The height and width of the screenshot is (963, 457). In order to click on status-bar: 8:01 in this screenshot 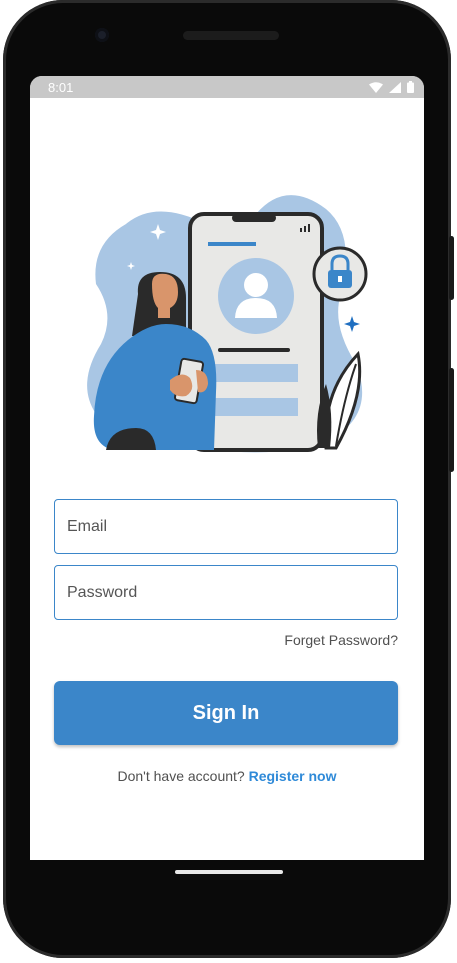, I will do `click(227, 87)`.